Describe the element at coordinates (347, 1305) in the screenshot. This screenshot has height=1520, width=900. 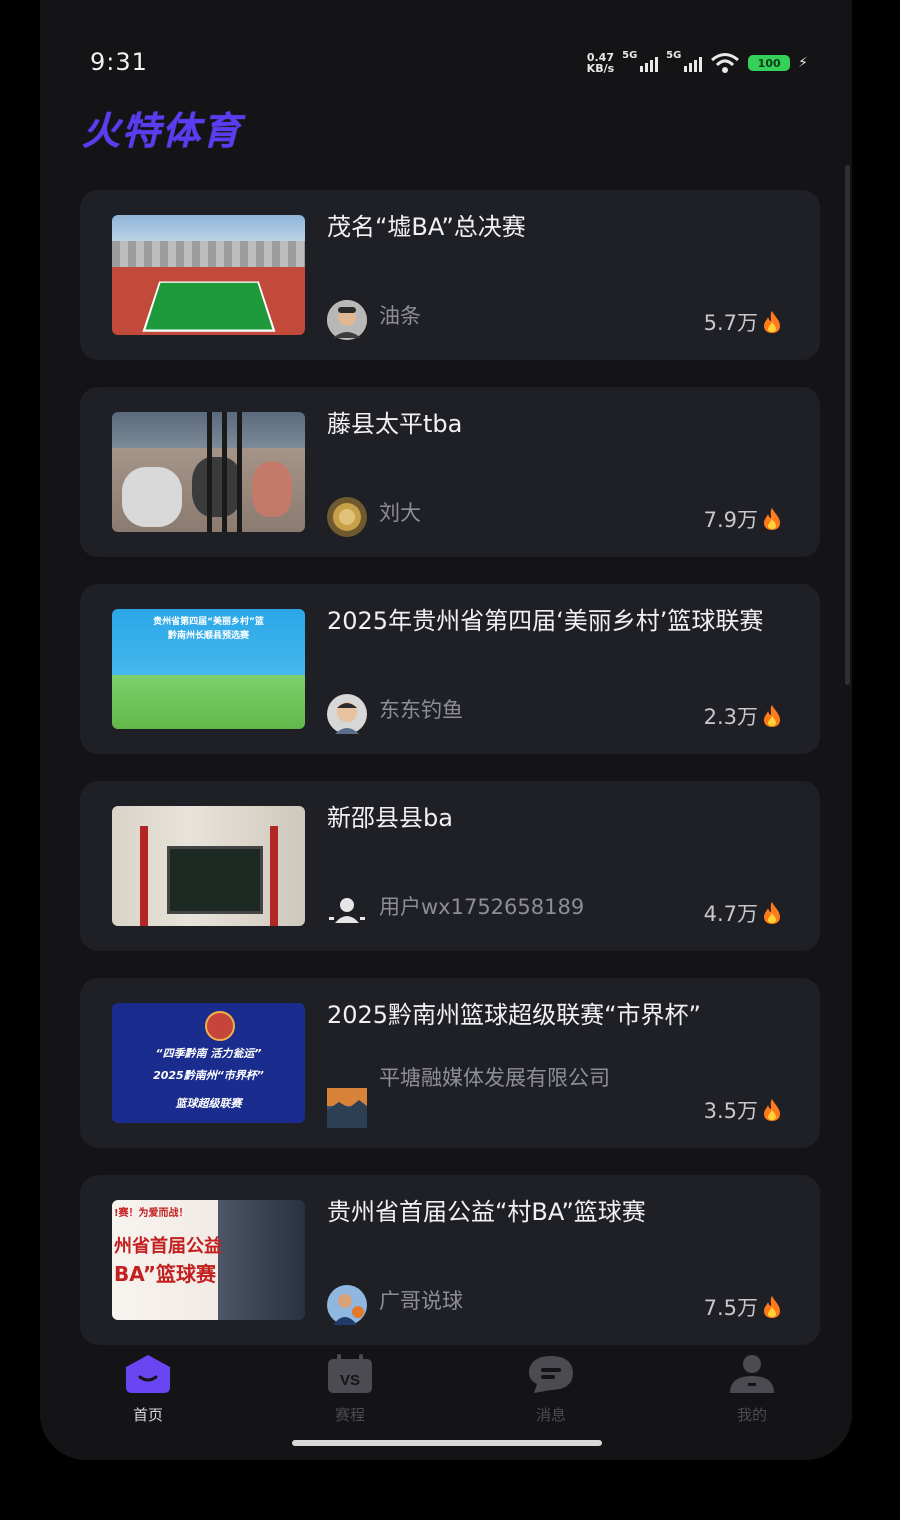
I see `player-avatar-icon` at that location.